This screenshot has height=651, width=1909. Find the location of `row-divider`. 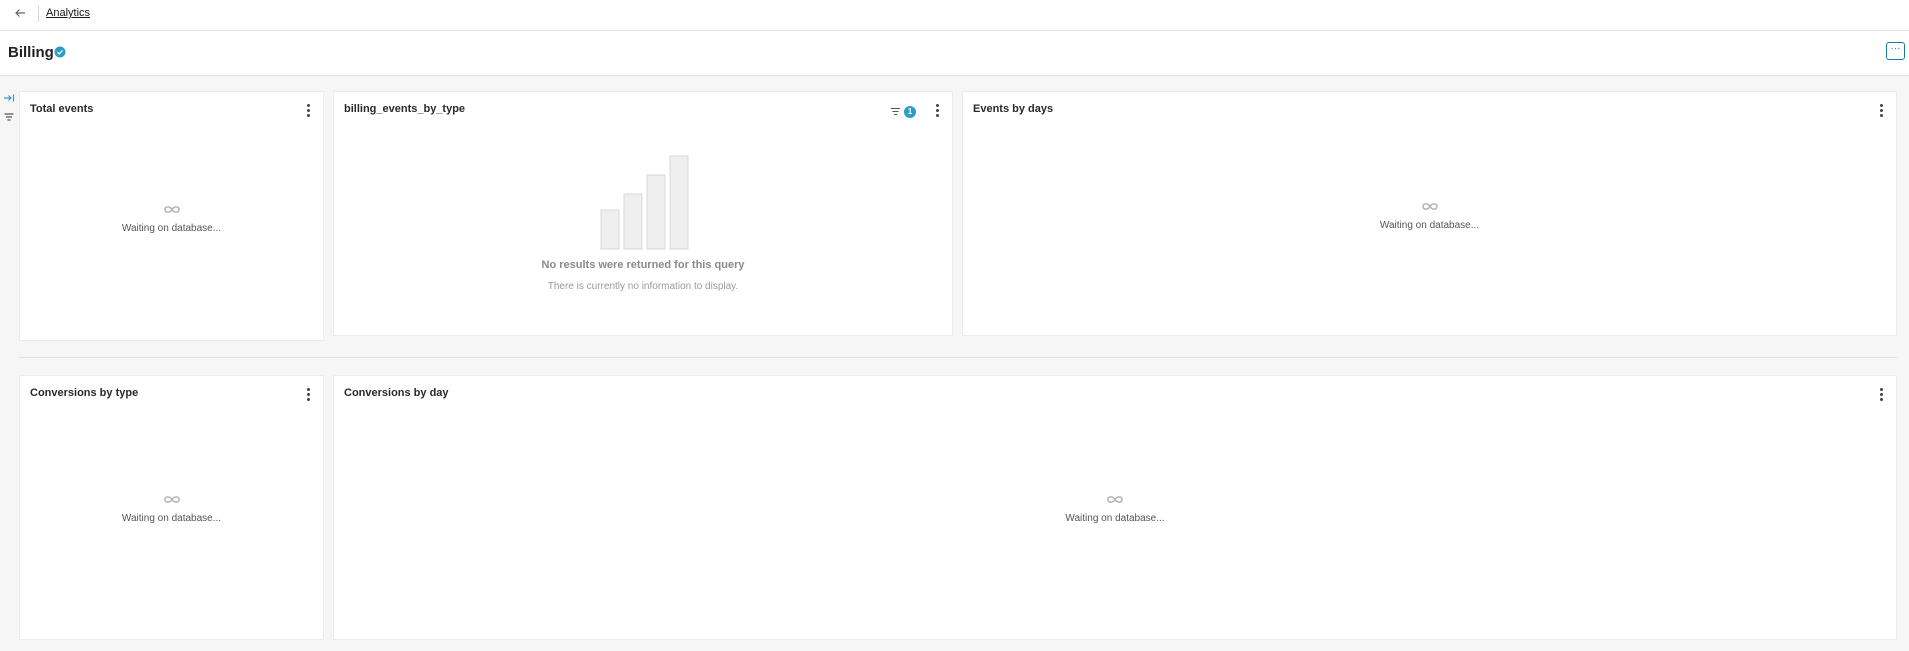

row-divider is located at coordinates (958, 357).